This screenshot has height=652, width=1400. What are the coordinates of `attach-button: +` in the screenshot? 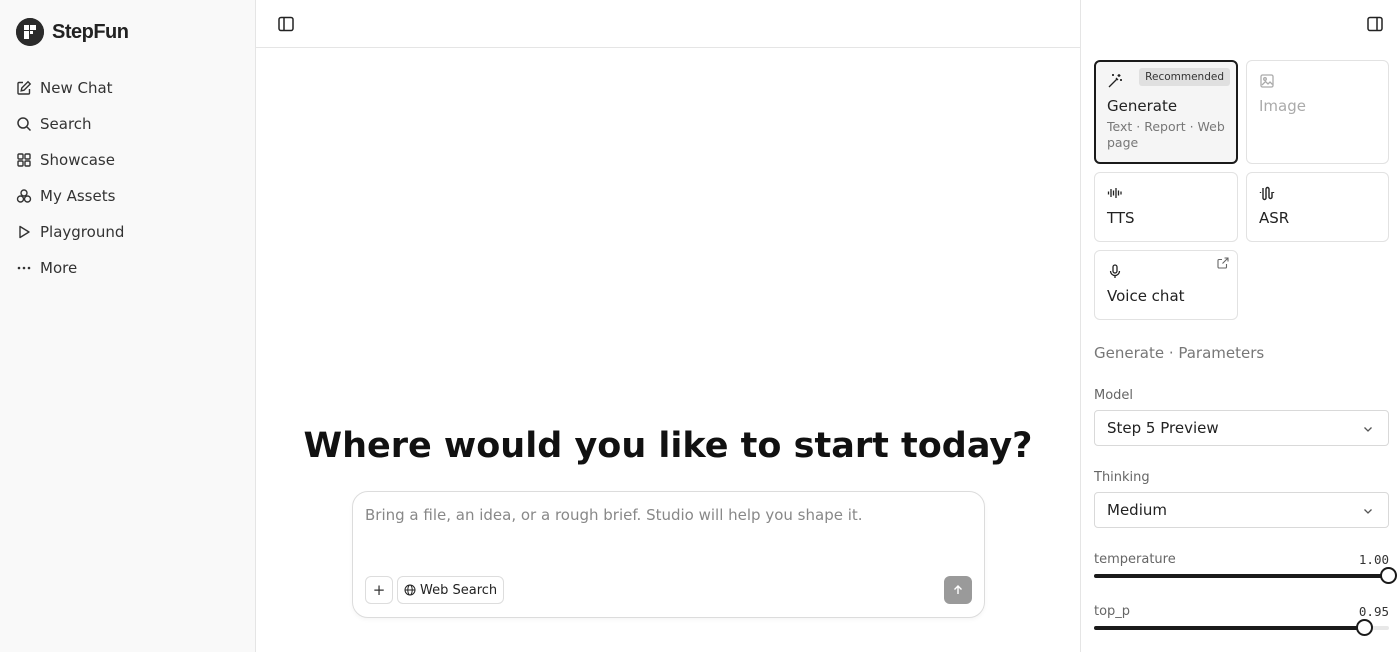 It's located at (379, 590).